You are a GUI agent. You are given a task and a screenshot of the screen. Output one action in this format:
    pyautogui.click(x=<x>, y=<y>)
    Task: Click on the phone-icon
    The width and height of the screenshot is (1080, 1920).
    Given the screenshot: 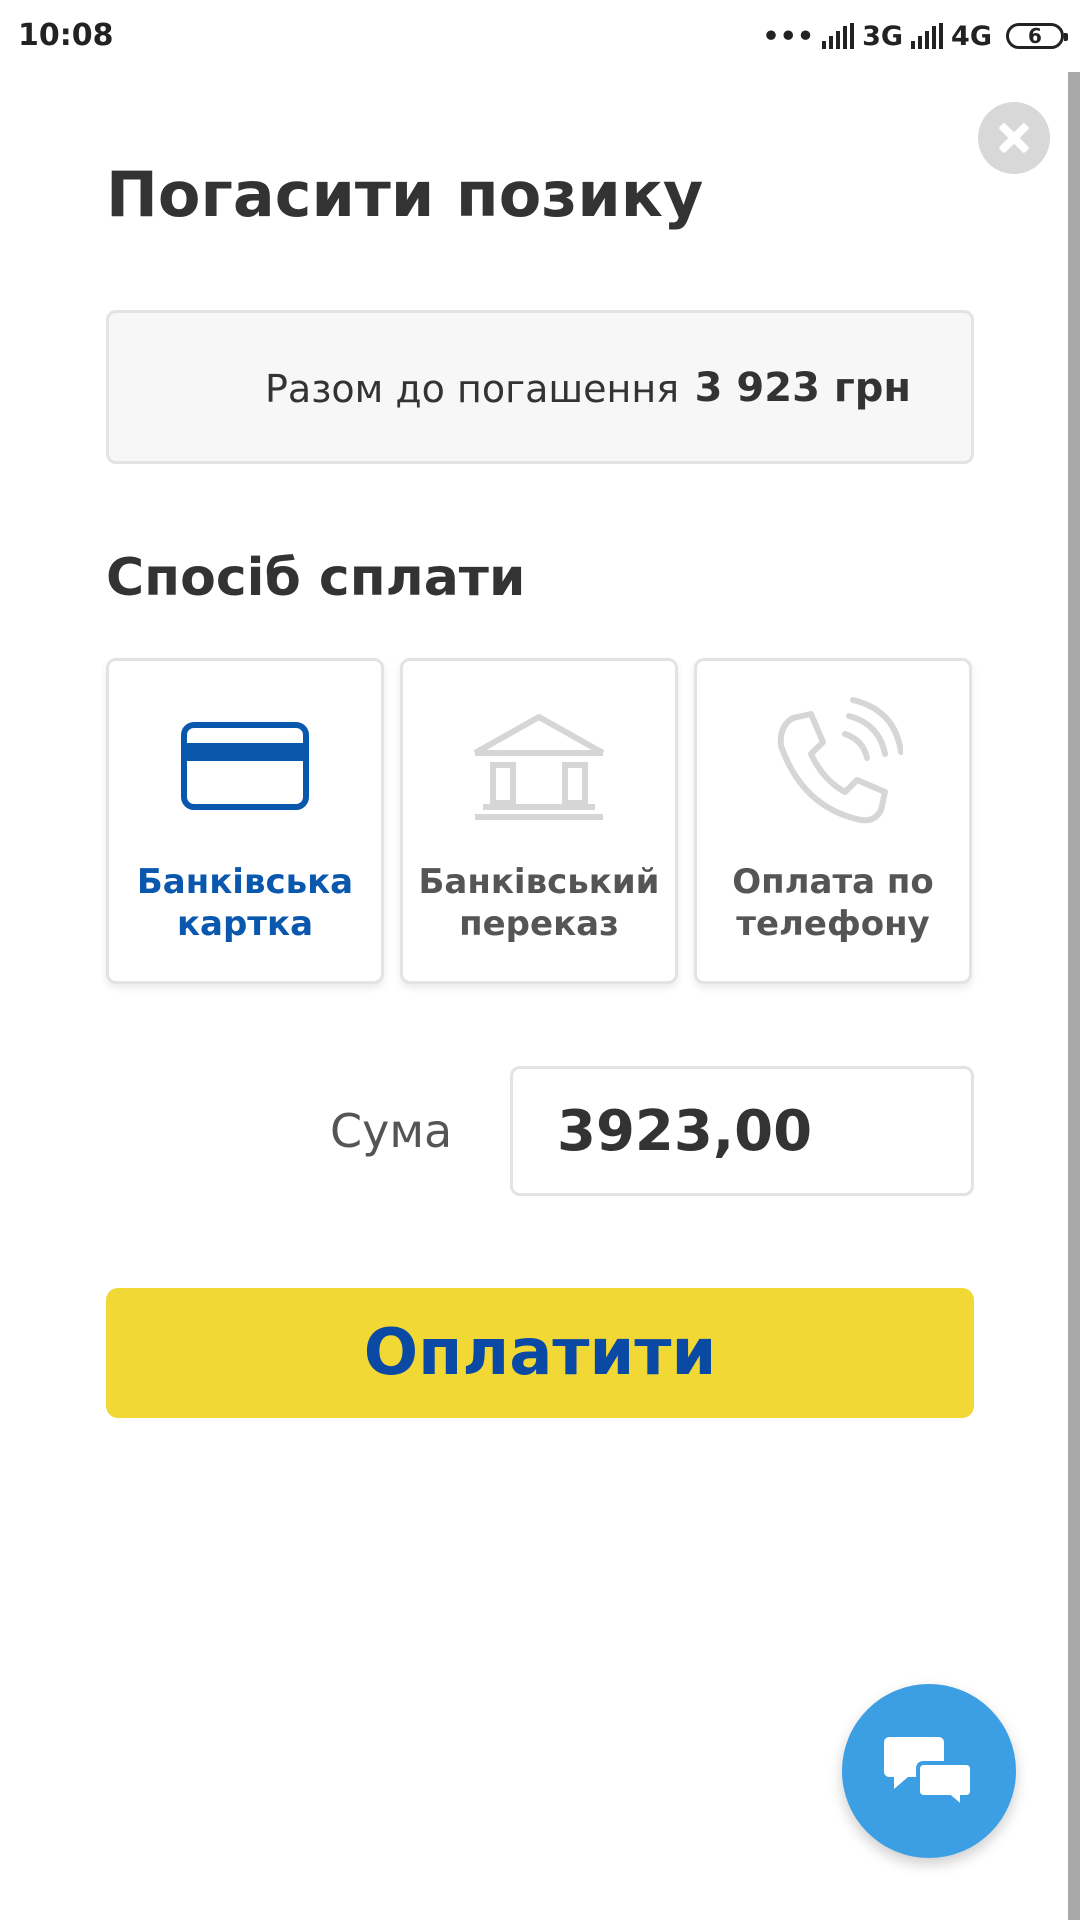 What is the action you would take?
    pyautogui.click(x=840, y=760)
    